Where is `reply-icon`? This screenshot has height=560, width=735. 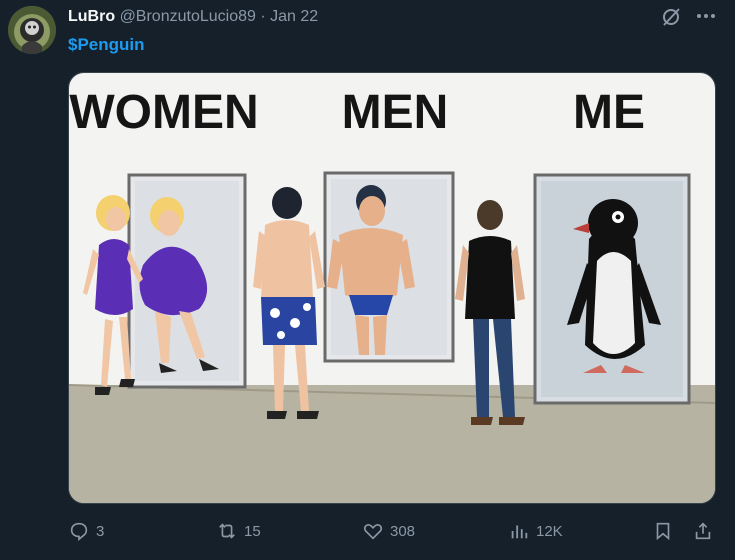
reply-icon is located at coordinates (79, 532).